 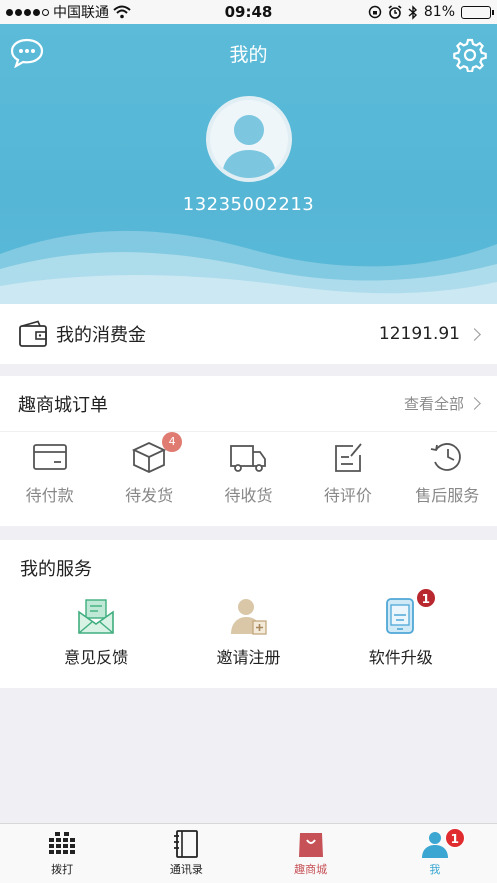 I want to click on tab-label: 我, so click(x=435, y=869).